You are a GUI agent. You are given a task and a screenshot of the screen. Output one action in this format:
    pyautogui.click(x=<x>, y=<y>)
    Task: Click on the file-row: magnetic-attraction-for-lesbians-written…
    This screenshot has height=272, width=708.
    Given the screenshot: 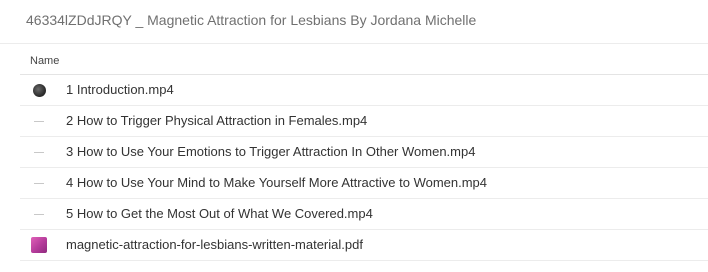 What is the action you would take?
    pyautogui.click(x=364, y=245)
    